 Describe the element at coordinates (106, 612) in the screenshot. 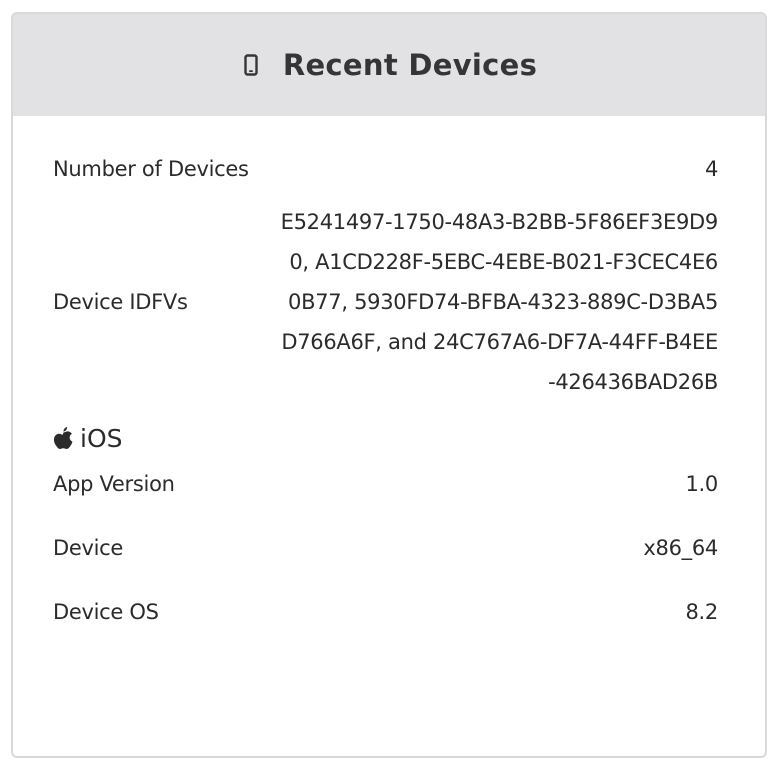

I see `device-os-label: Device OS` at that location.